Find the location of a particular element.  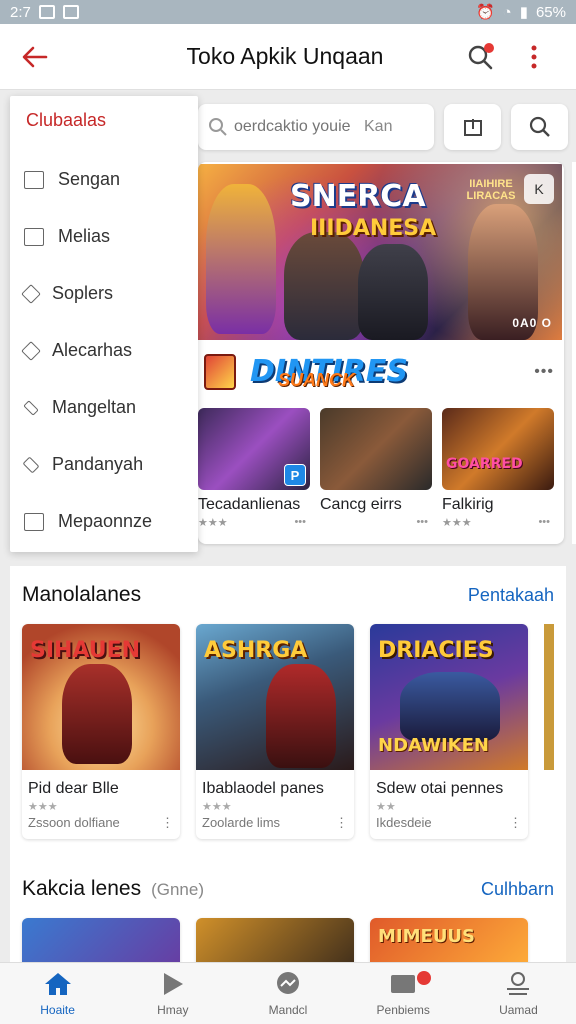

more-vert-icon is located at coordinates (534, 56).